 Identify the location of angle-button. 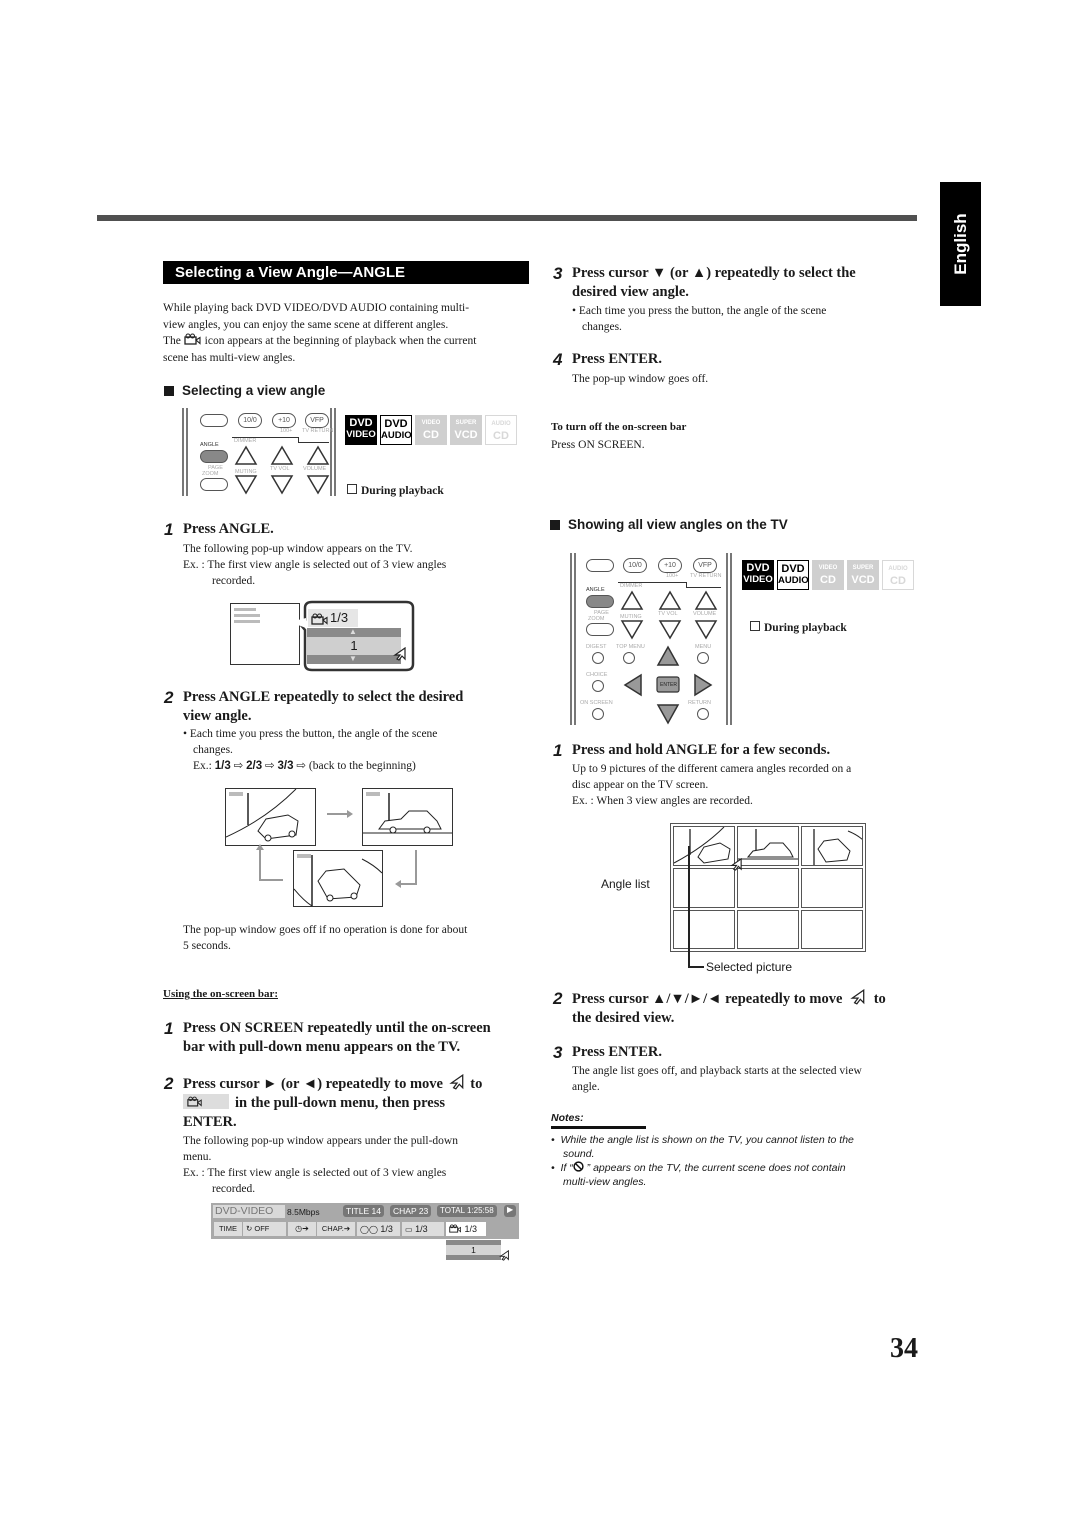
(214, 456).